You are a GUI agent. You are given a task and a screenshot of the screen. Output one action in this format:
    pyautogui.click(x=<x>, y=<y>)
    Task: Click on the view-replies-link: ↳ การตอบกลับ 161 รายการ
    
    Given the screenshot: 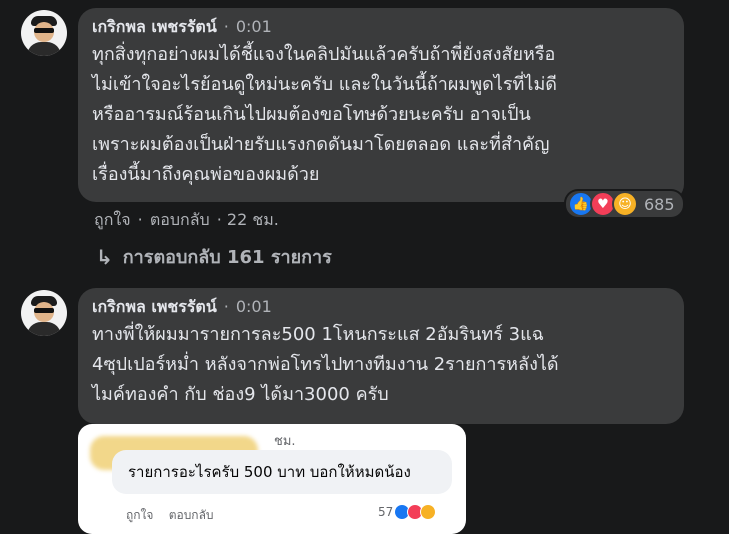 What is the action you would take?
    pyautogui.click(x=214, y=256)
    